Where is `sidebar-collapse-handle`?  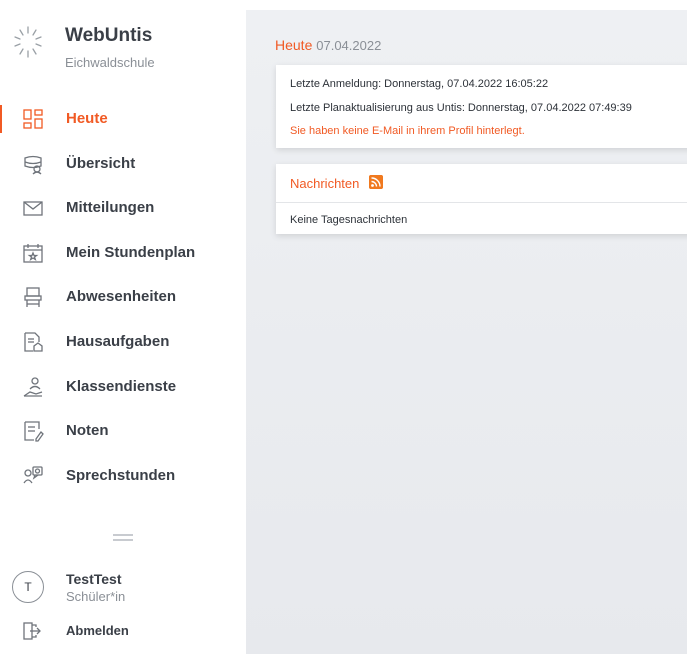
sidebar-collapse-handle is located at coordinates (123, 537).